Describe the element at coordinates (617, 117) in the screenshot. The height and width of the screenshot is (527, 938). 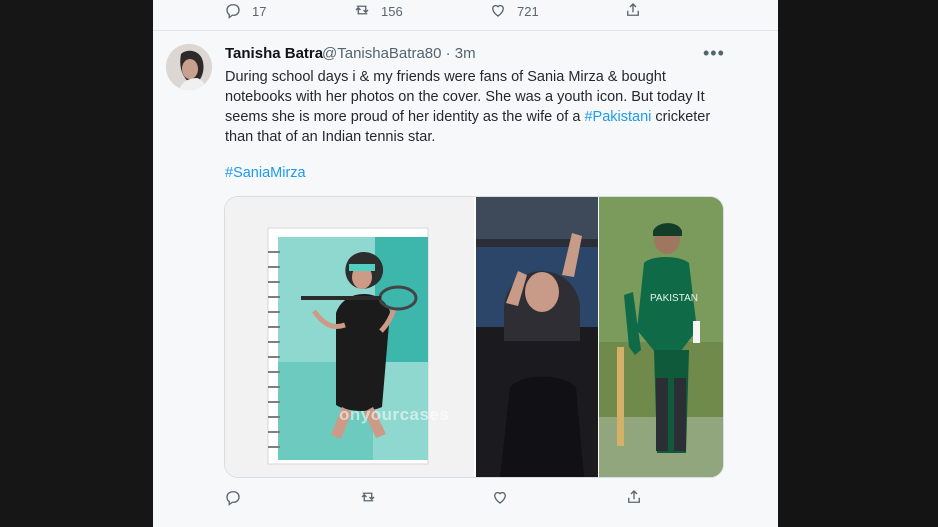
I see `hashtag-pakistani: #Pakistani` at that location.